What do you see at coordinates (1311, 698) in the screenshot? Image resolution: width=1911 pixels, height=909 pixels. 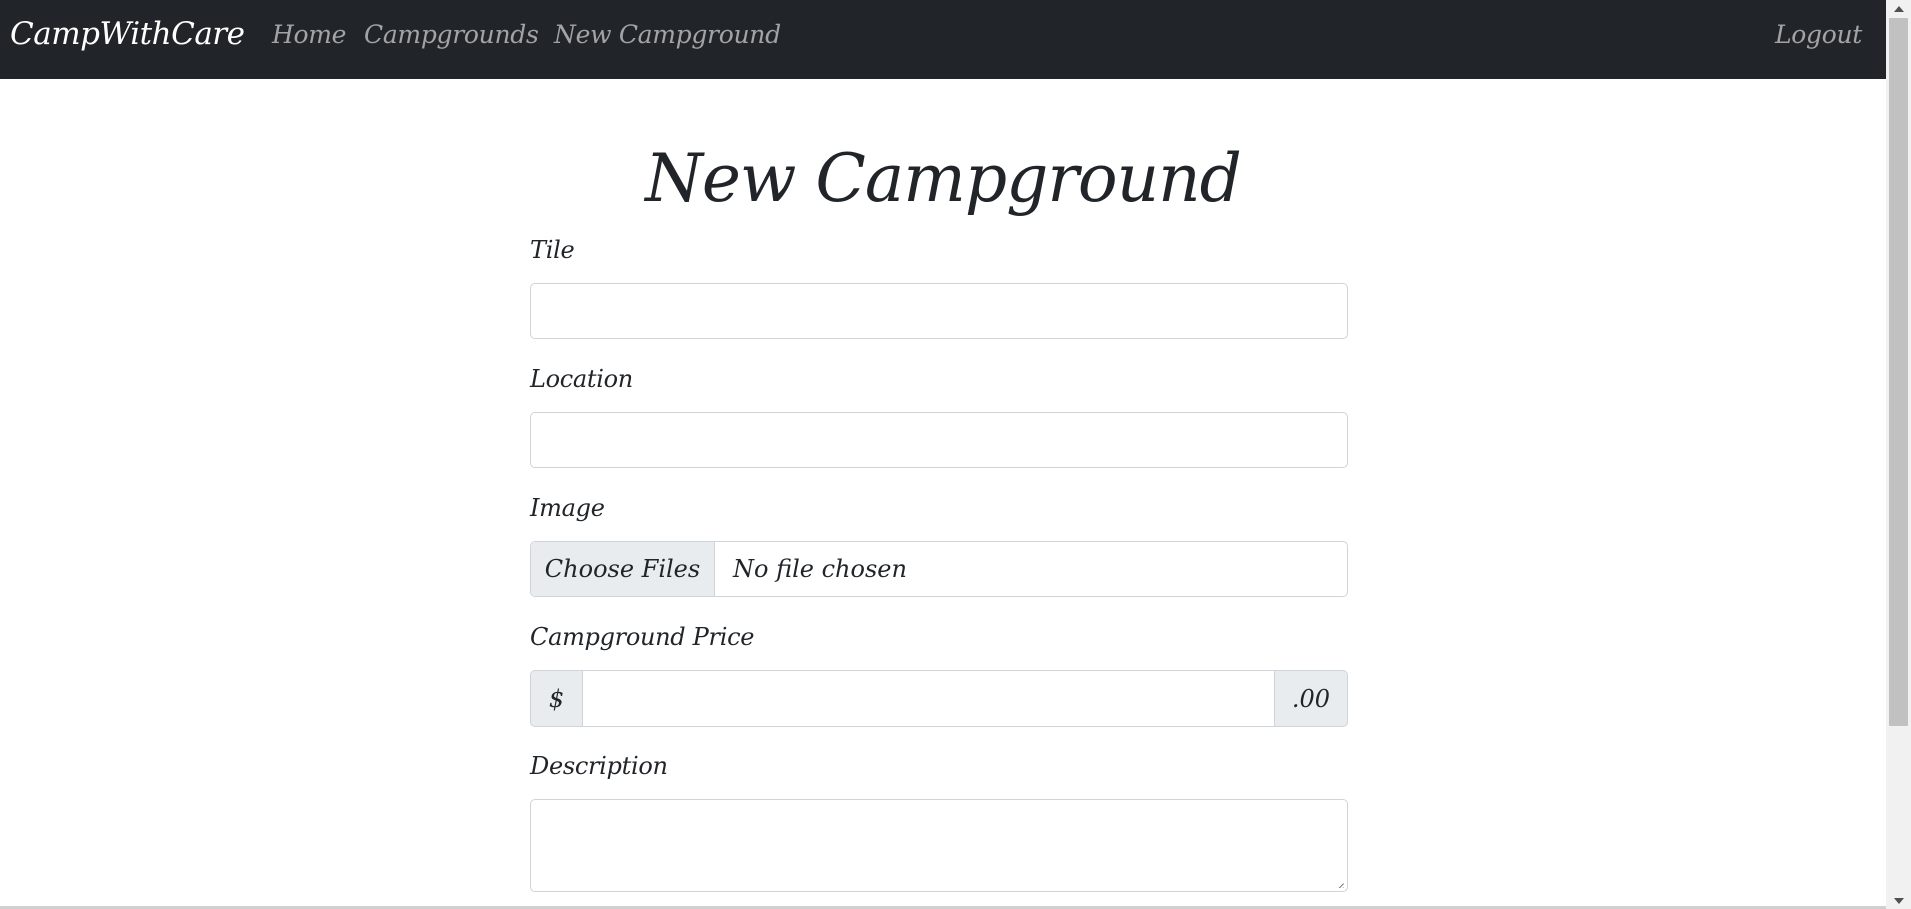 I see `price-suffix: .00` at bounding box center [1311, 698].